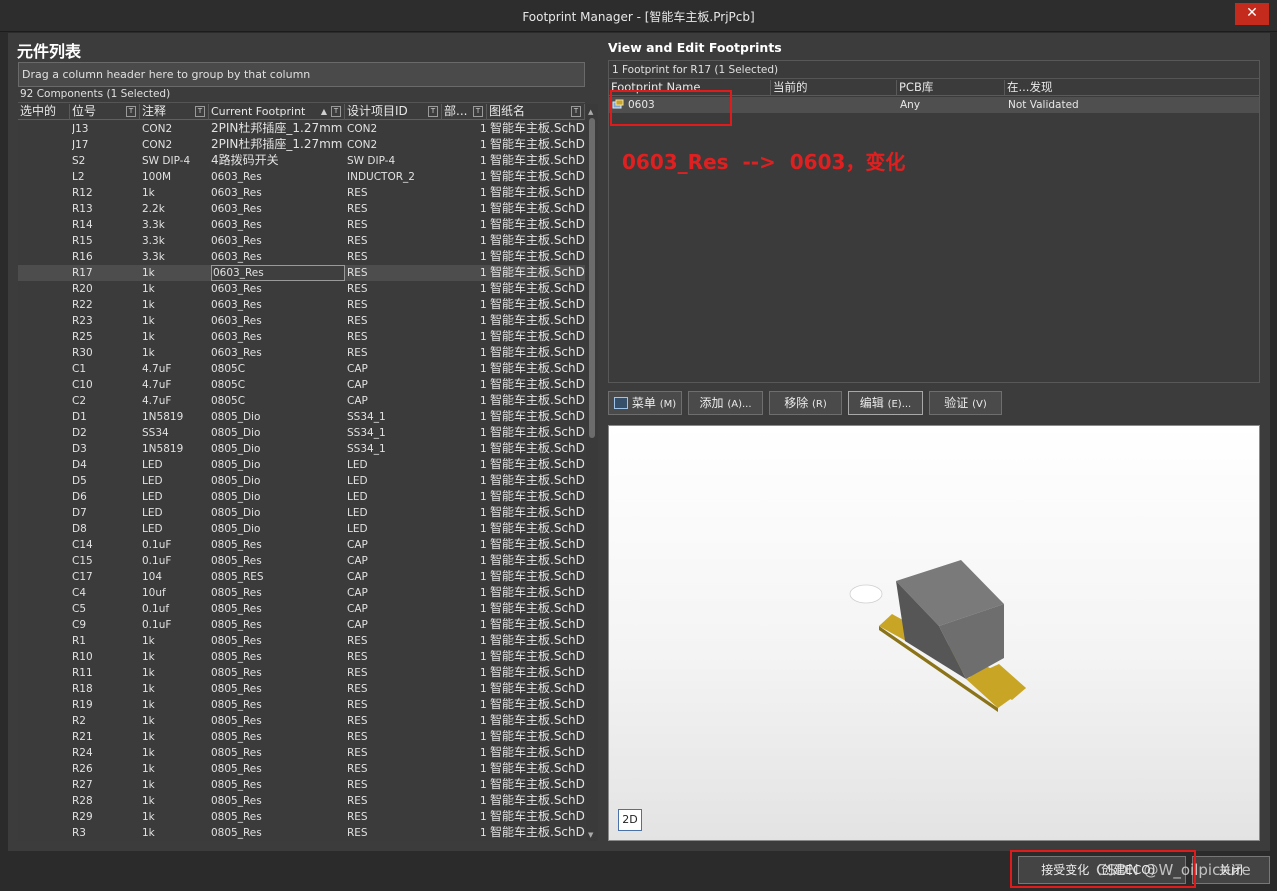 The width and height of the screenshot is (1277, 891). I want to click on view-2d-toggle: 2D, so click(630, 820).